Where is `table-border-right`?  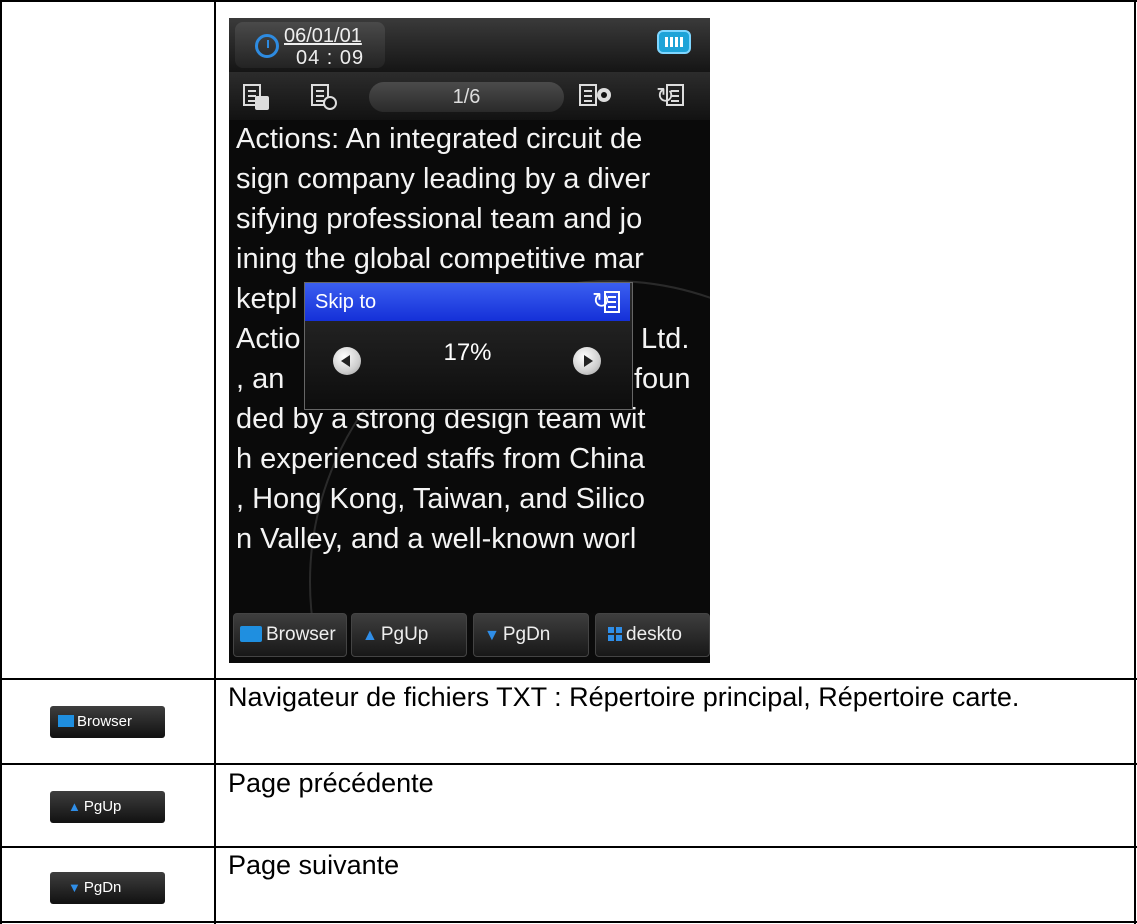 table-border-right is located at coordinates (1135, 462).